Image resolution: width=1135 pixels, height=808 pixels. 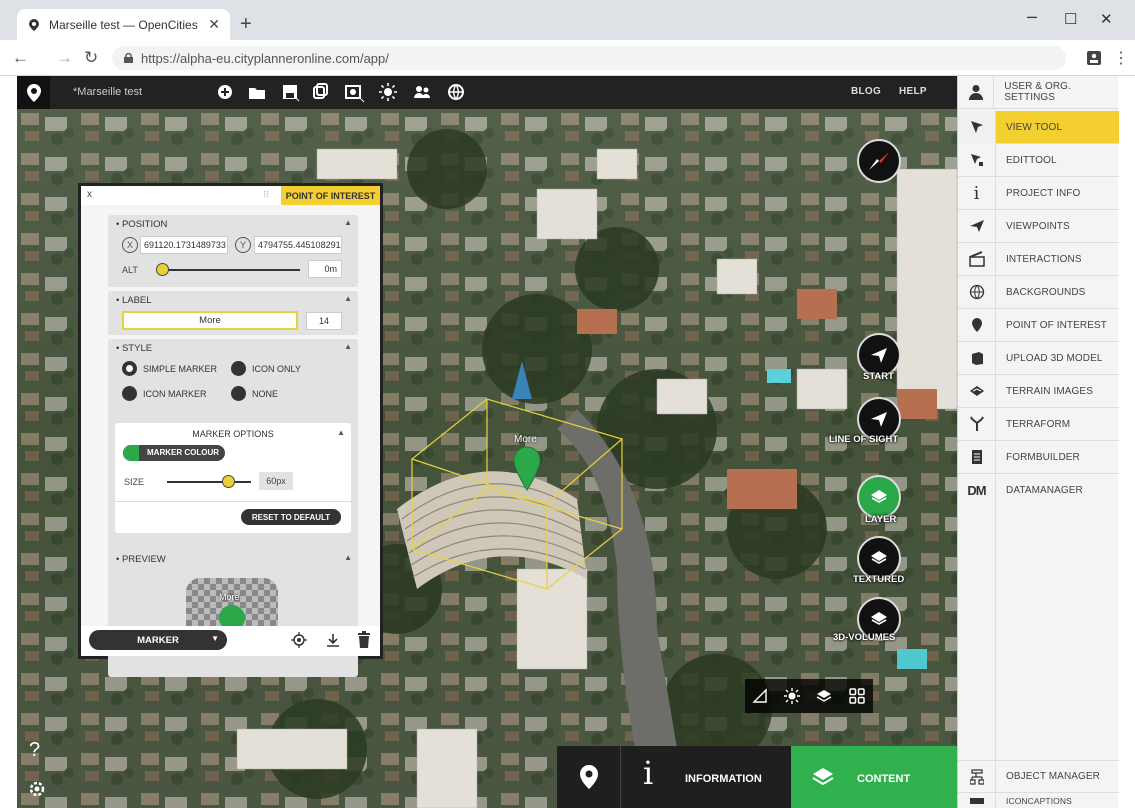 What do you see at coordinates (233, 224) in the screenshot?
I see `position-heading: • POSITION ▲` at bounding box center [233, 224].